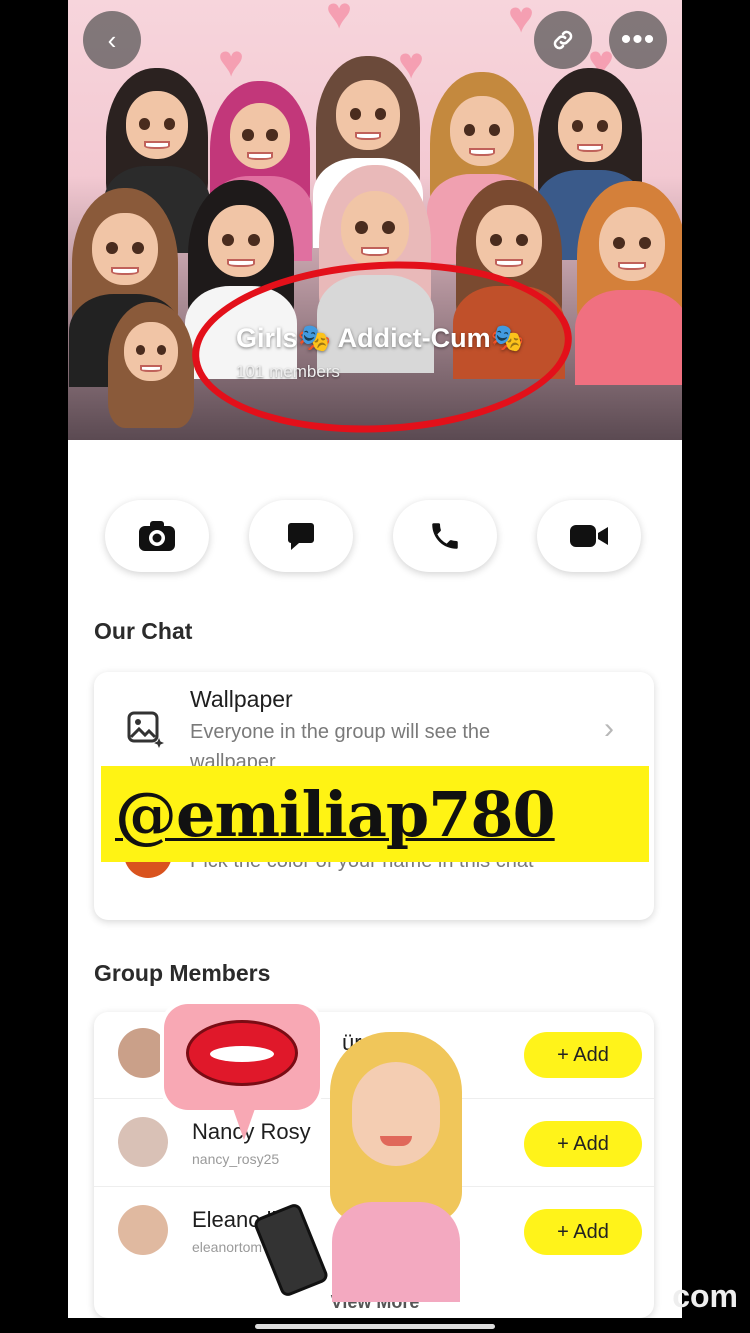 Image resolution: width=750 pixels, height=1333 pixels. I want to click on link-icon, so click(563, 40).